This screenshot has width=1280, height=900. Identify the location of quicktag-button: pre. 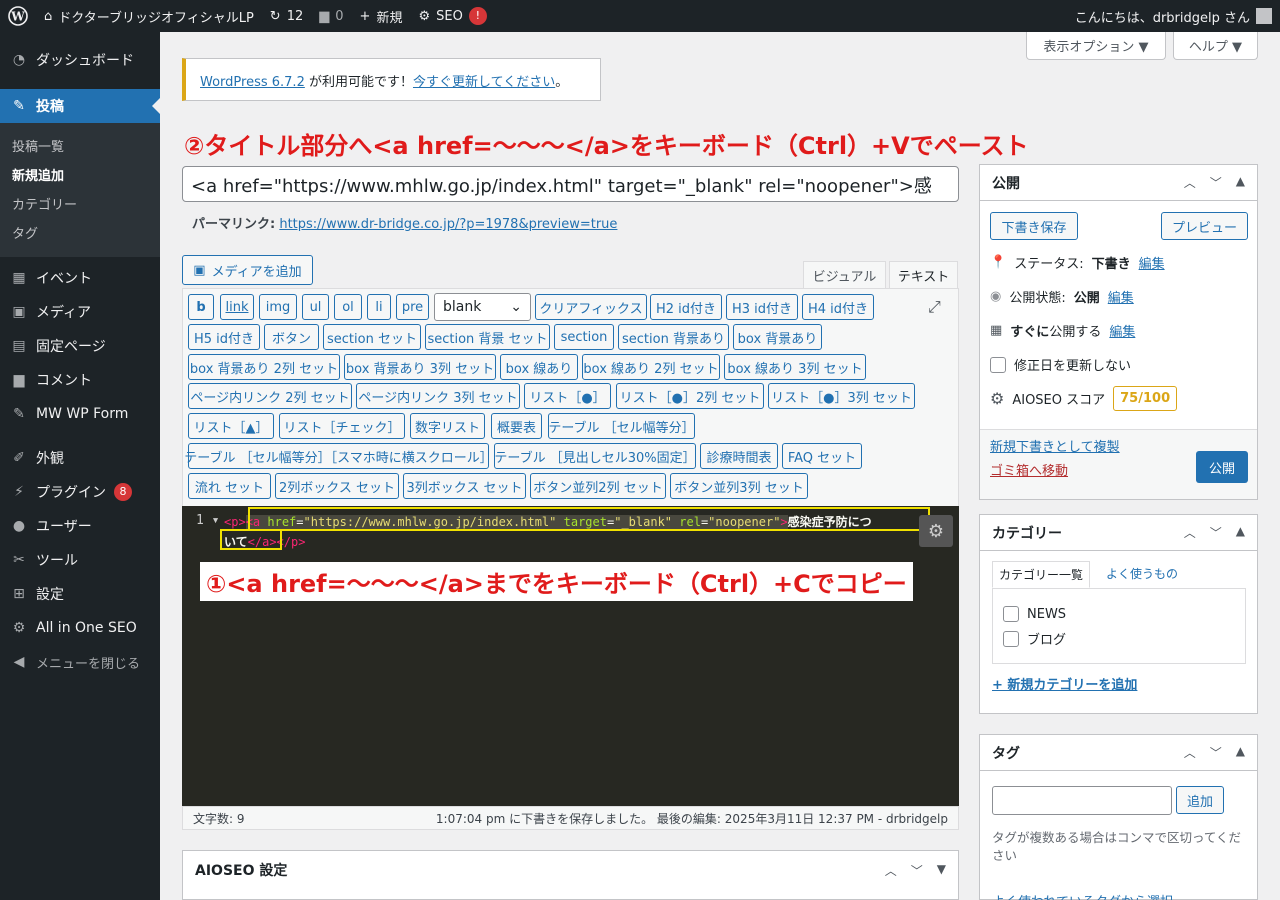
(412, 307).